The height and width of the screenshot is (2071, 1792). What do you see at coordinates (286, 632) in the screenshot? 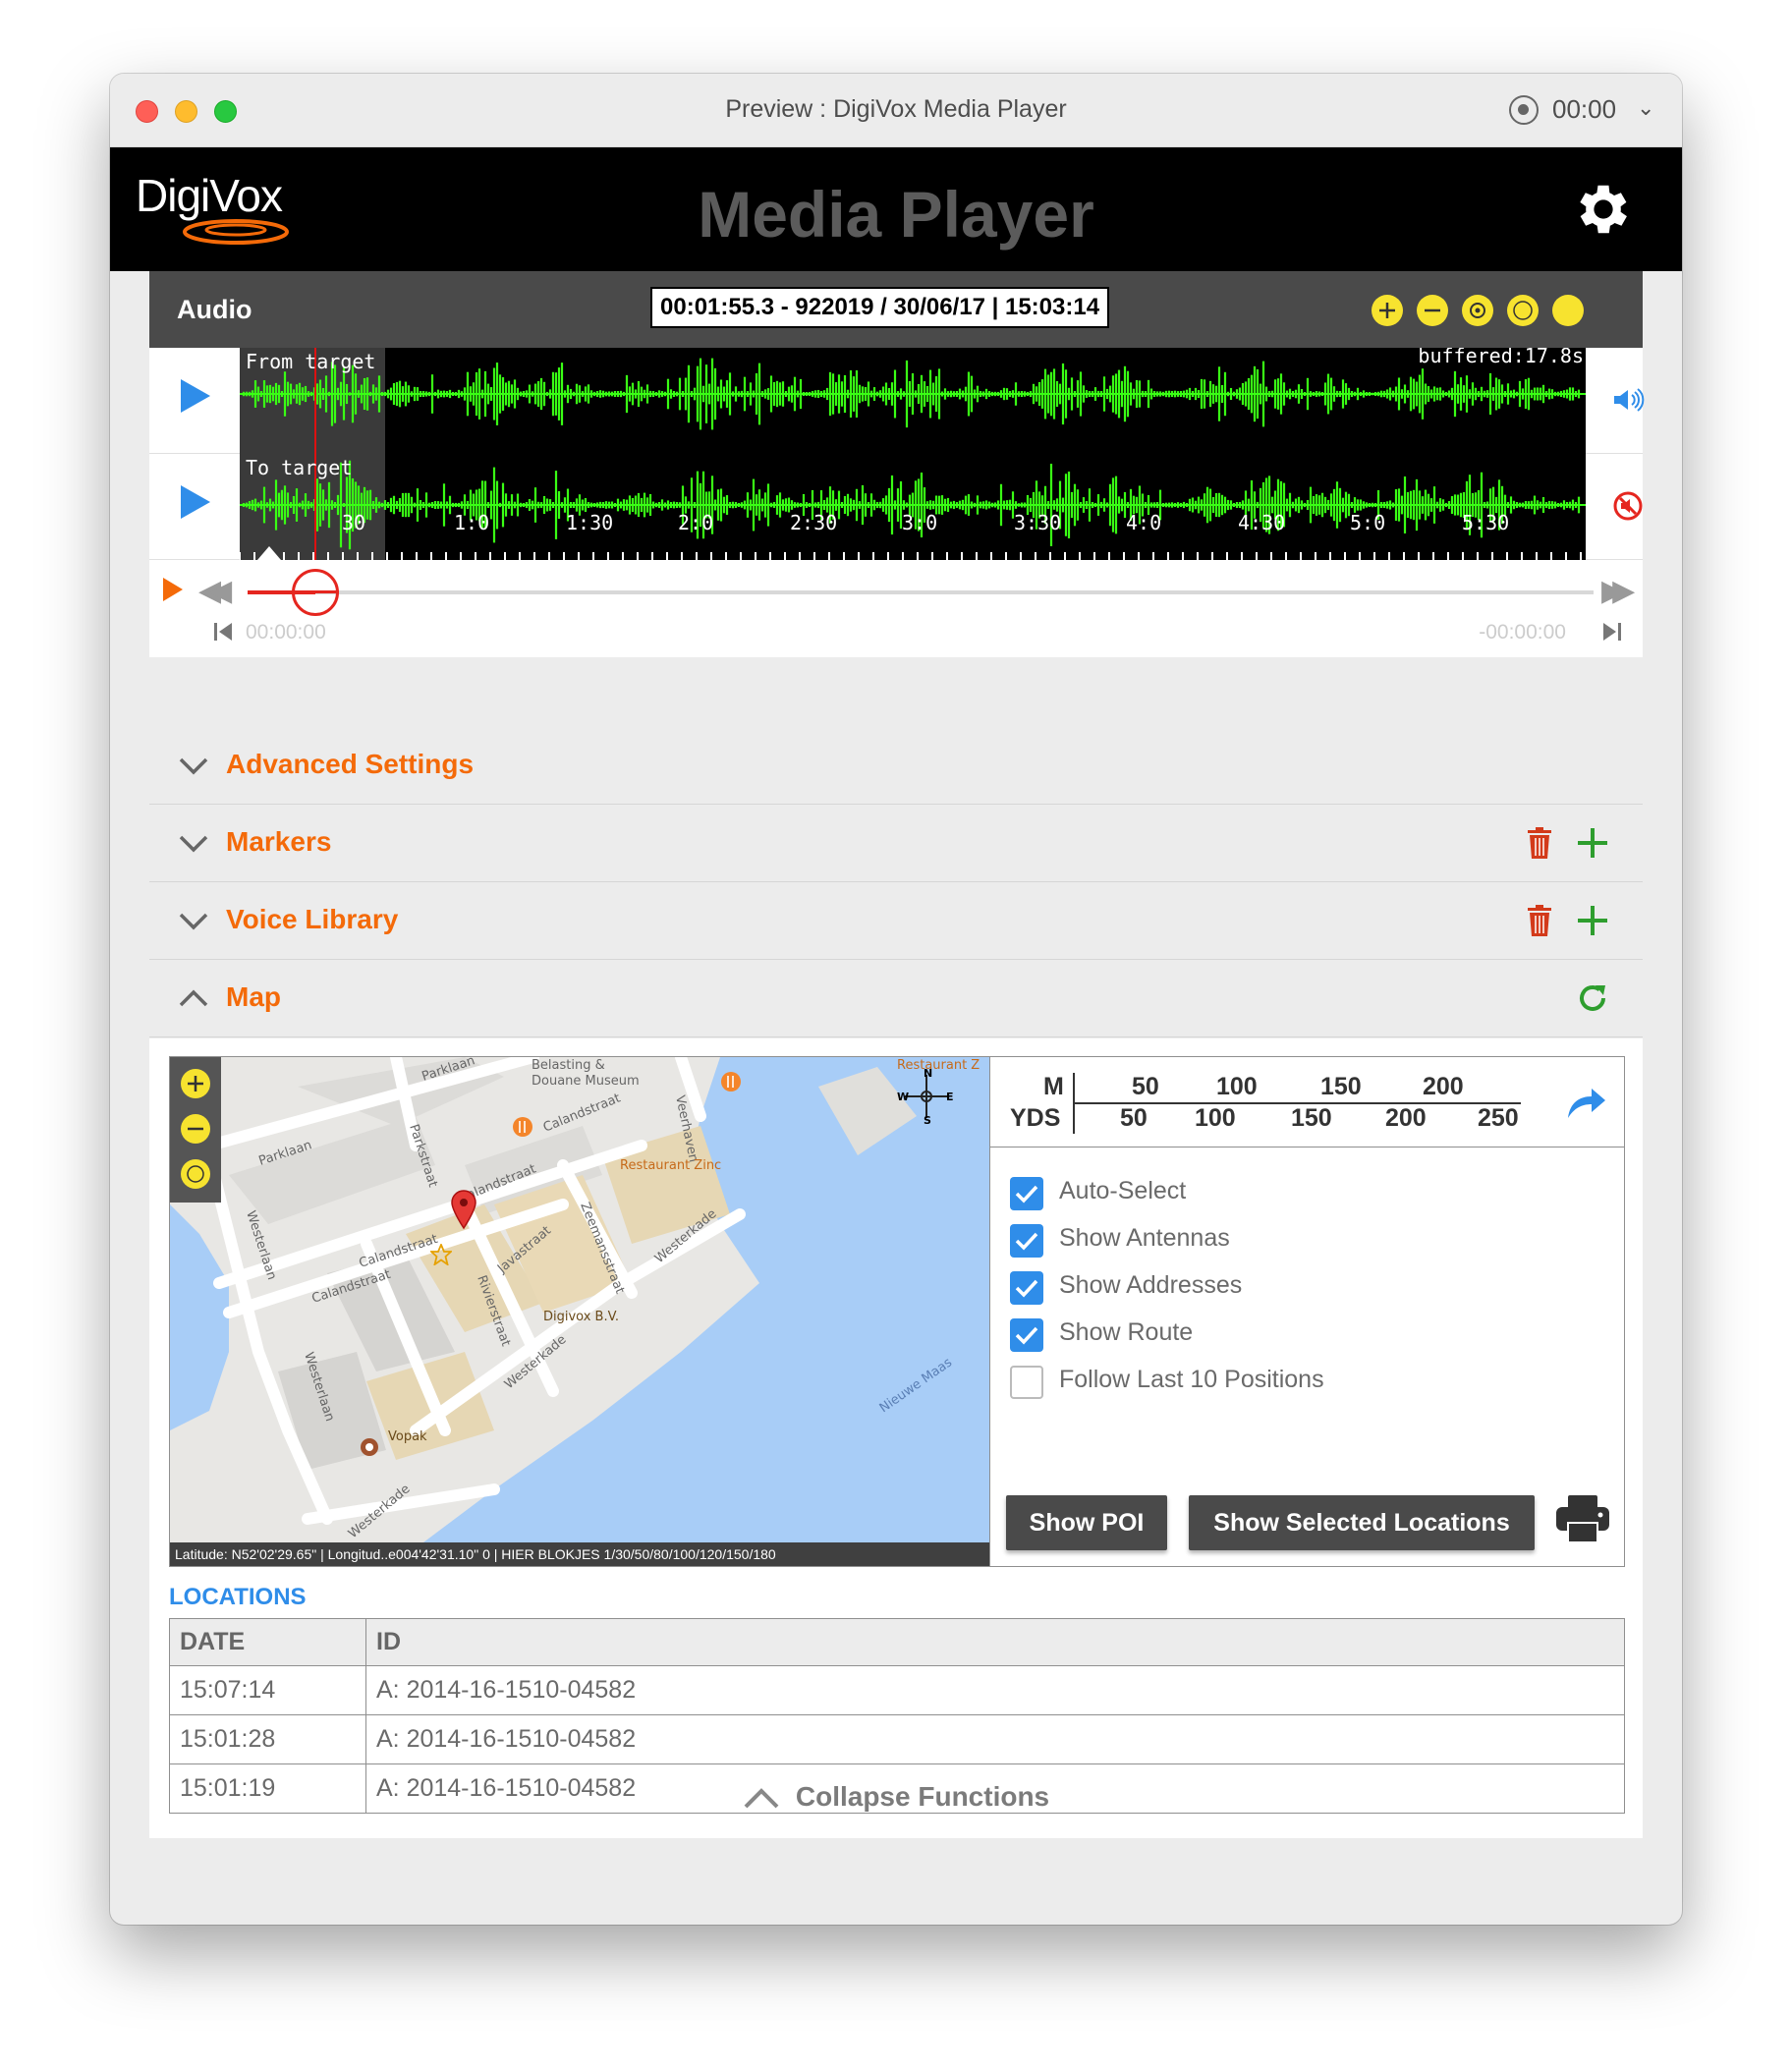
I see `time-start: 00:00:00` at bounding box center [286, 632].